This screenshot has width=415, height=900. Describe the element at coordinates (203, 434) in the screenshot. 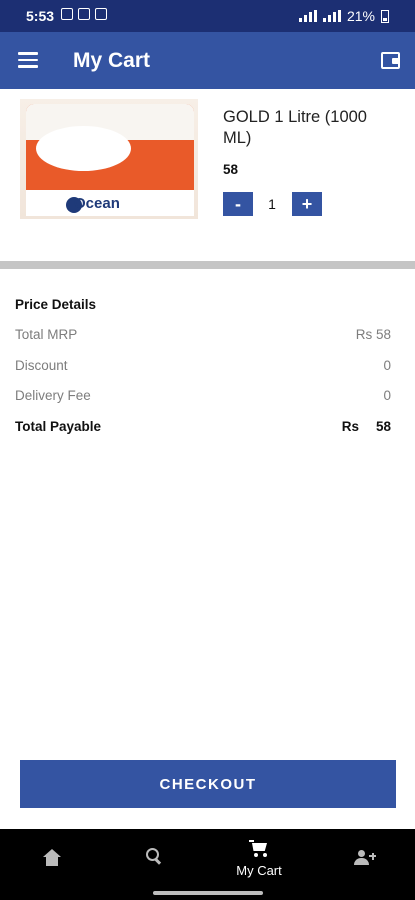

I see `total-payable-row: Total Payable Rs 58` at that location.